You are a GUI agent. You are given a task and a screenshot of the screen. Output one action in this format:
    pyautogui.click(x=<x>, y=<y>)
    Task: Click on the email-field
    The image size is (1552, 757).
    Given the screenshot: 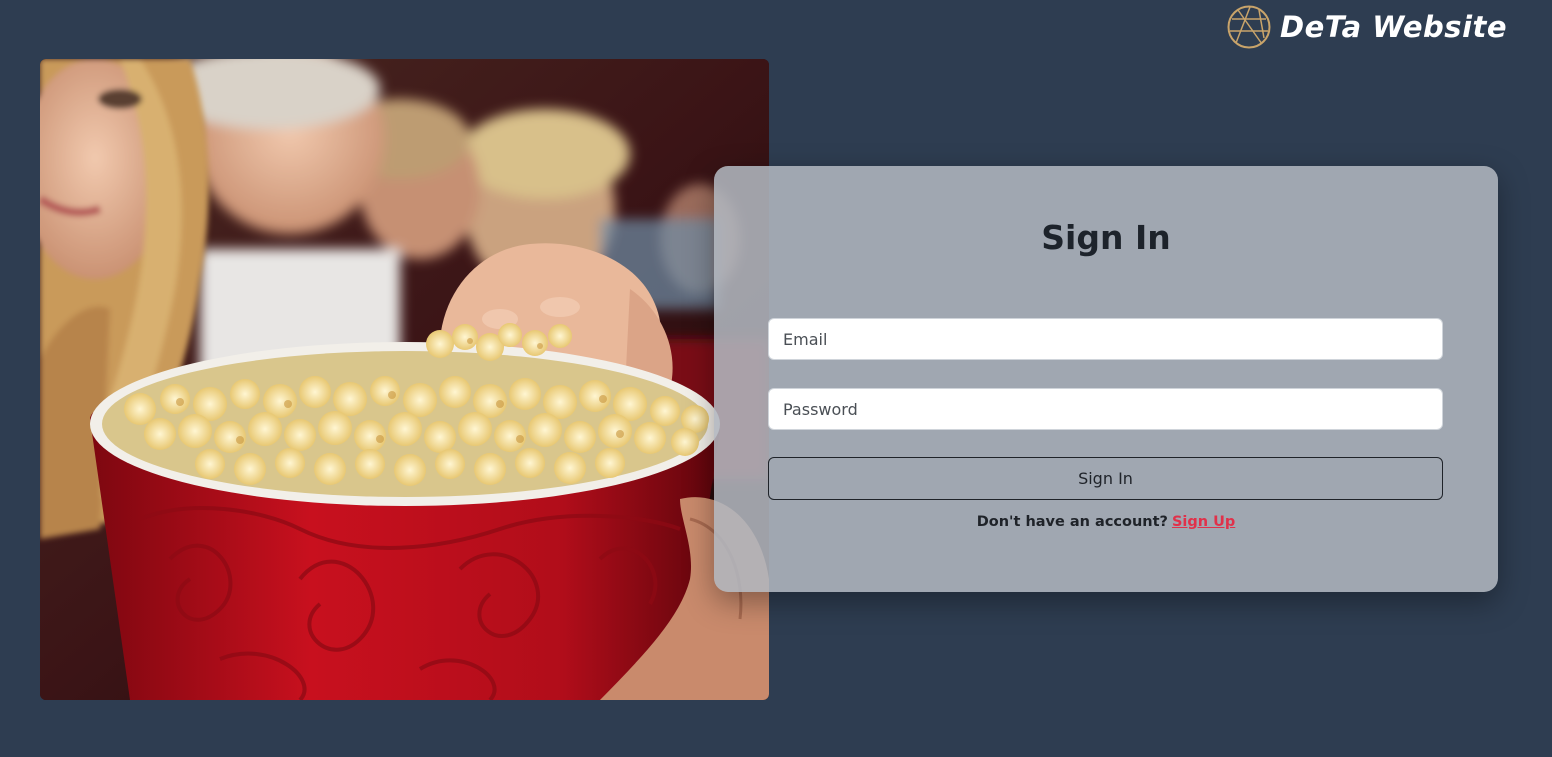 What is the action you would take?
    pyautogui.click(x=1105, y=339)
    